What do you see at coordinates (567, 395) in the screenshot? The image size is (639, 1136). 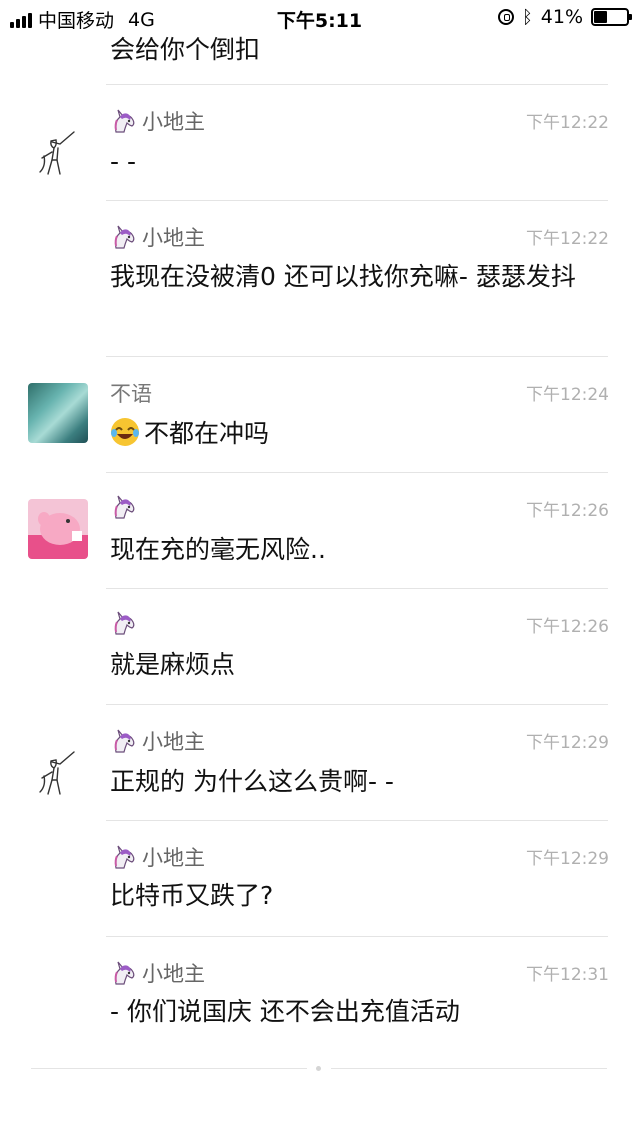 I see `message-time: 下午12:24` at bounding box center [567, 395].